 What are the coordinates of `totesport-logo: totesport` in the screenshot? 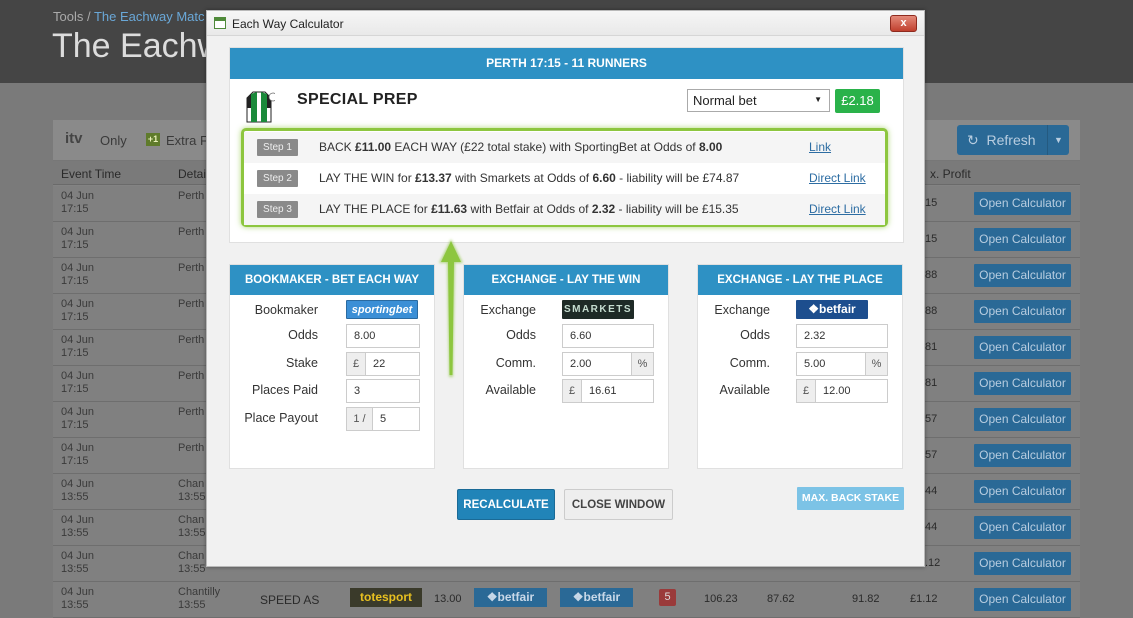 It's located at (386, 597).